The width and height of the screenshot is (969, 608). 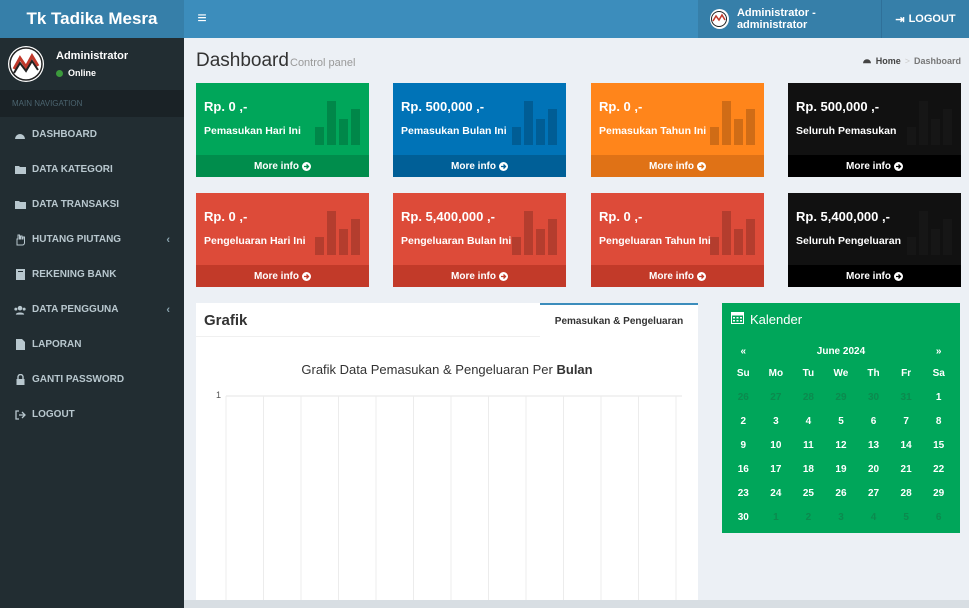 What do you see at coordinates (653, 131) in the screenshot?
I see `box-label: Pemasukan Tahun Ini` at bounding box center [653, 131].